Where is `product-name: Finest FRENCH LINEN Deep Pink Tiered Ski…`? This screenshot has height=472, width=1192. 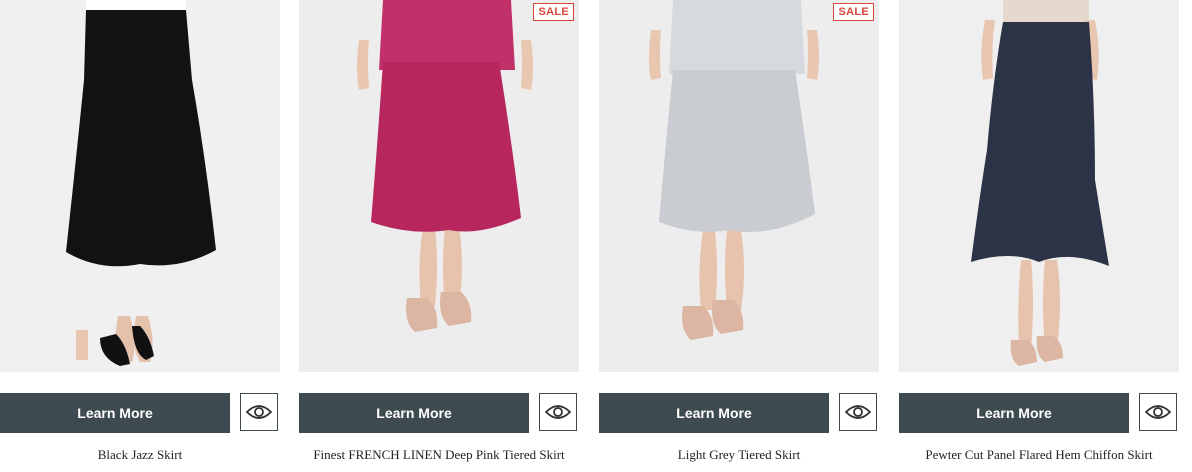
product-name: Finest FRENCH LINEN Deep Pink Tiered Ski… is located at coordinates (439, 455).